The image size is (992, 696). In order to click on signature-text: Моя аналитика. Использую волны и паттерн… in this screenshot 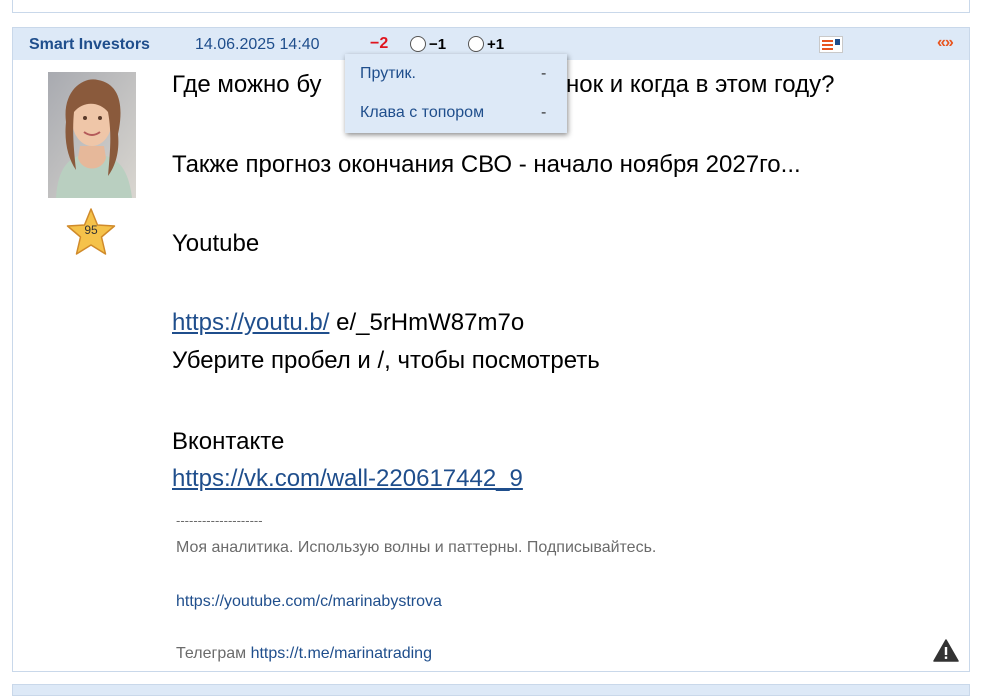, I will do `click(416, 547)`.